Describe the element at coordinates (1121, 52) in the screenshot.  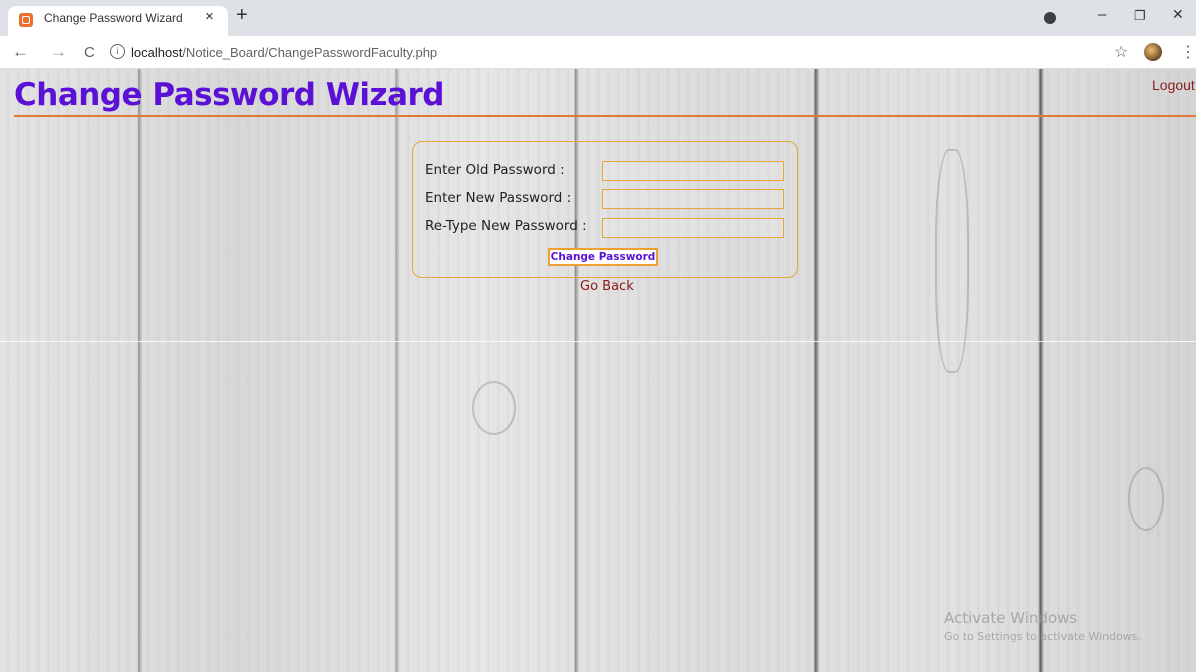
I see `bookmark-star-icon: ☆` at that location.